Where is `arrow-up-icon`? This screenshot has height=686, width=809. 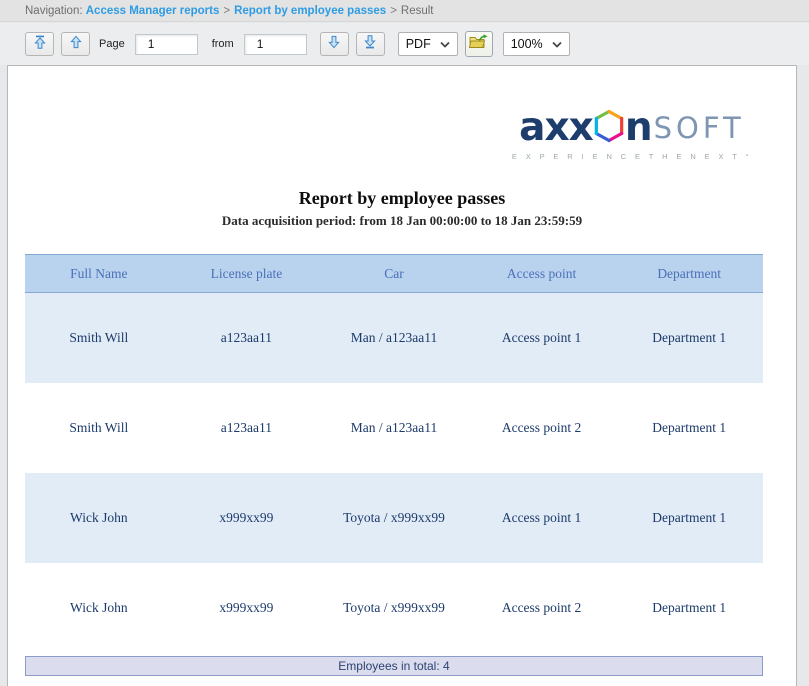 arrow-up-icon is located at coordinates (76, 44).